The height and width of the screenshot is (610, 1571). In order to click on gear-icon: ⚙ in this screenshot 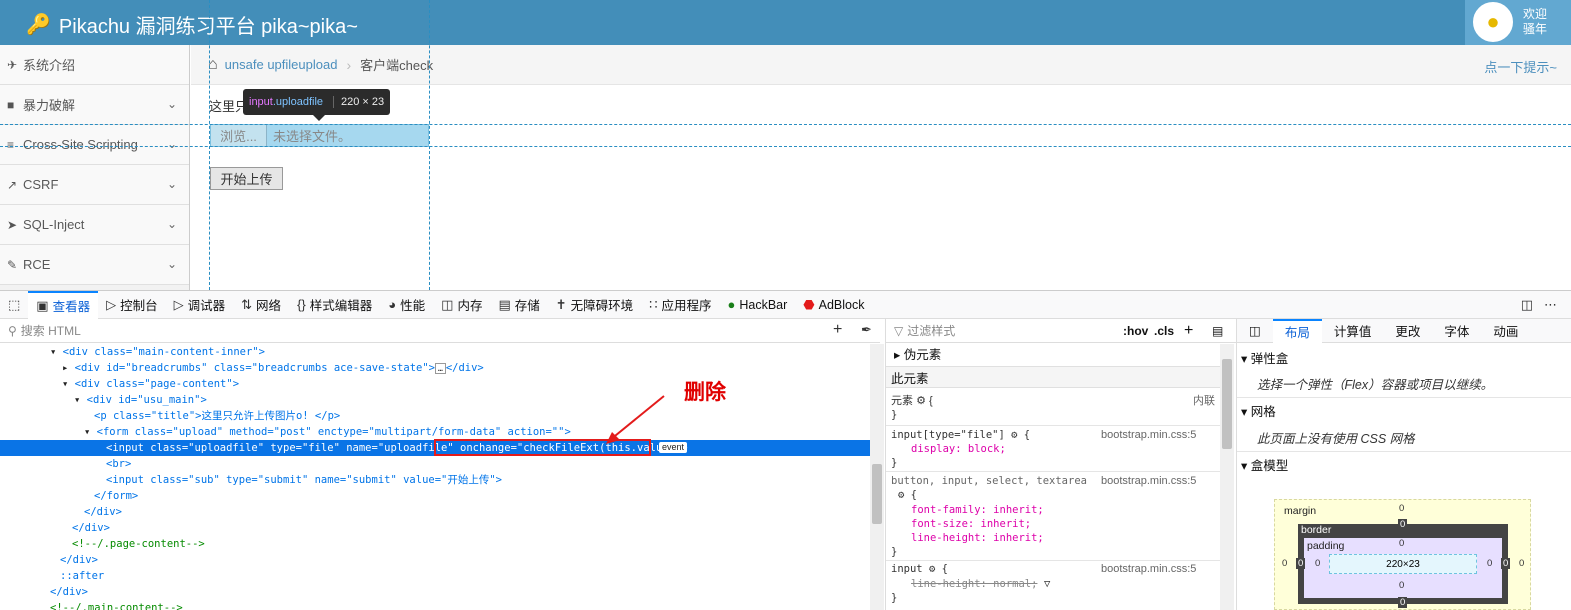, I will do `click(901, 495)`.